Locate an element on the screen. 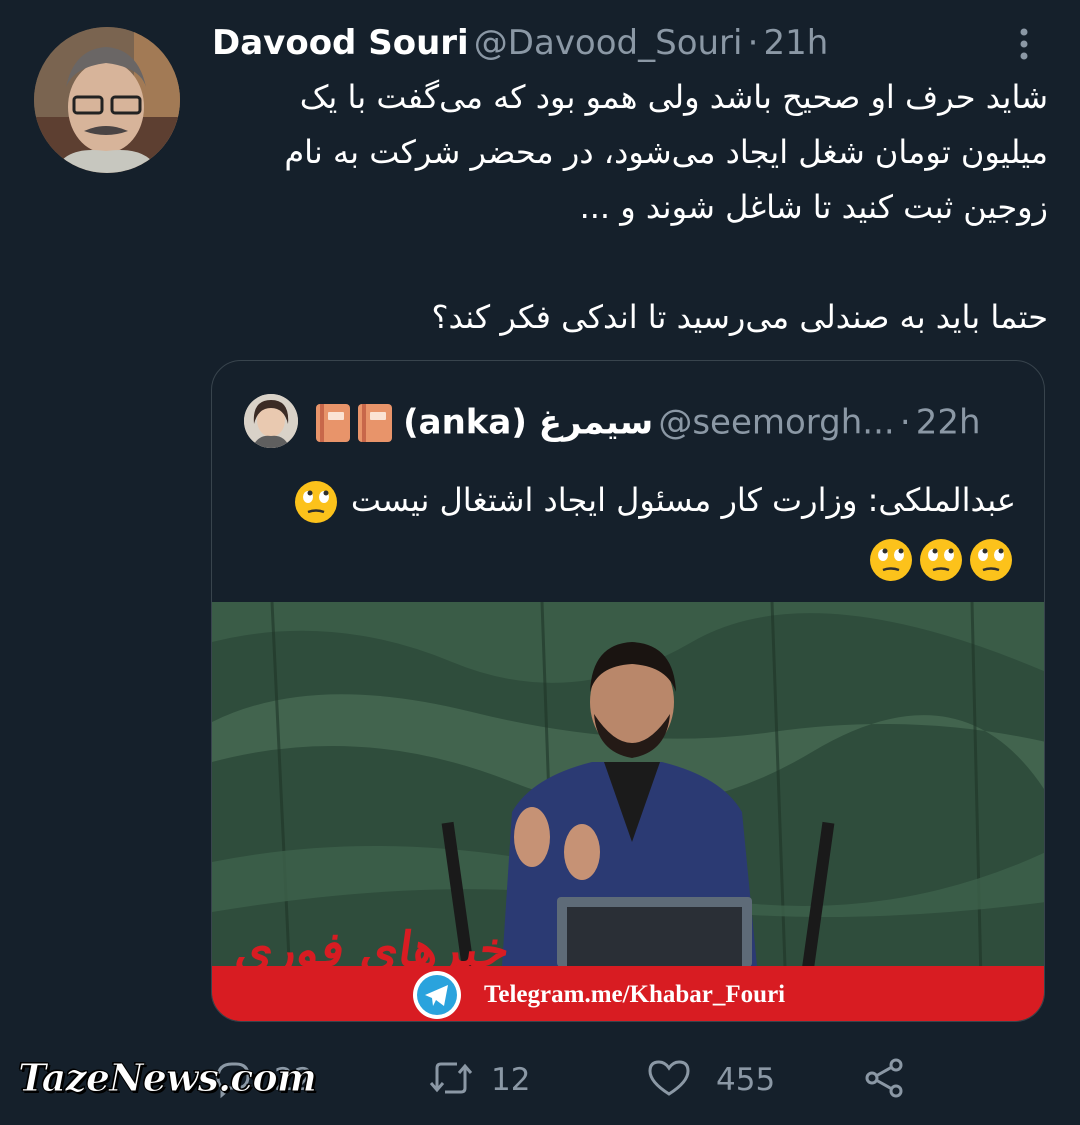 This screenshot has height=1125, width=1080. author-display-name: Davood Souri is located at coordinates (340, 43).